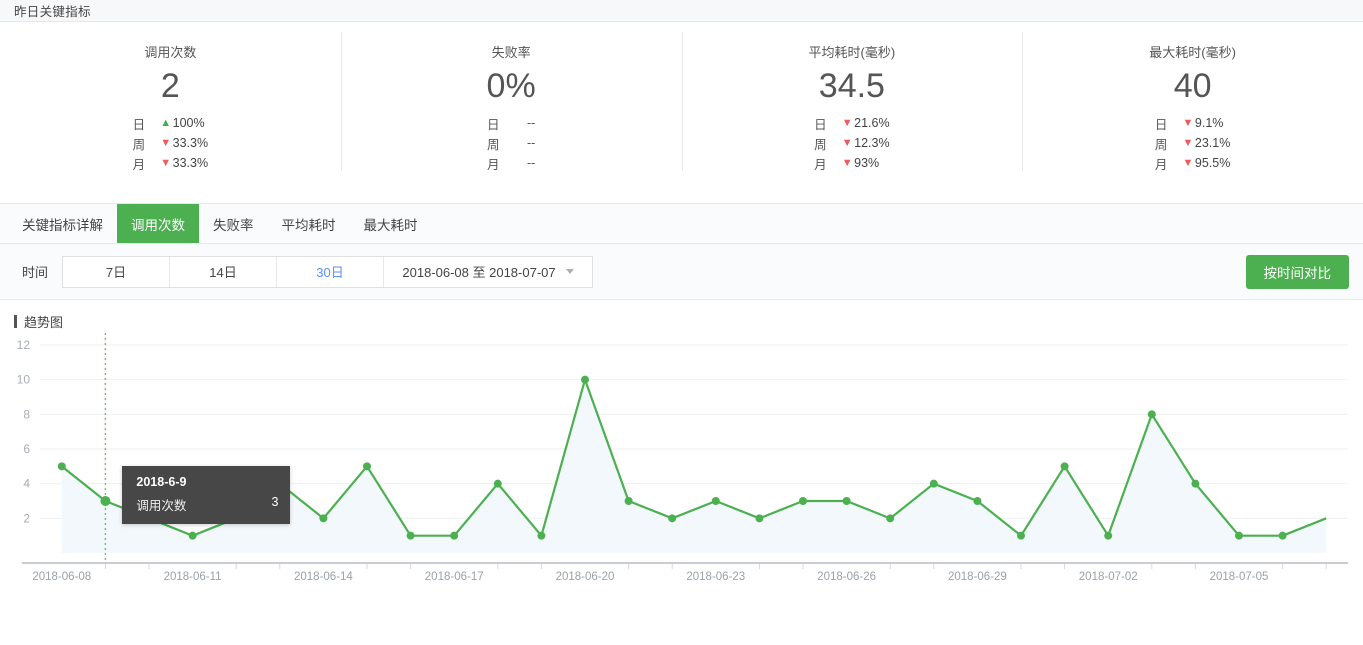  I want to click on x-axis-tick-label: 2018-06-17, so click(454, 577).